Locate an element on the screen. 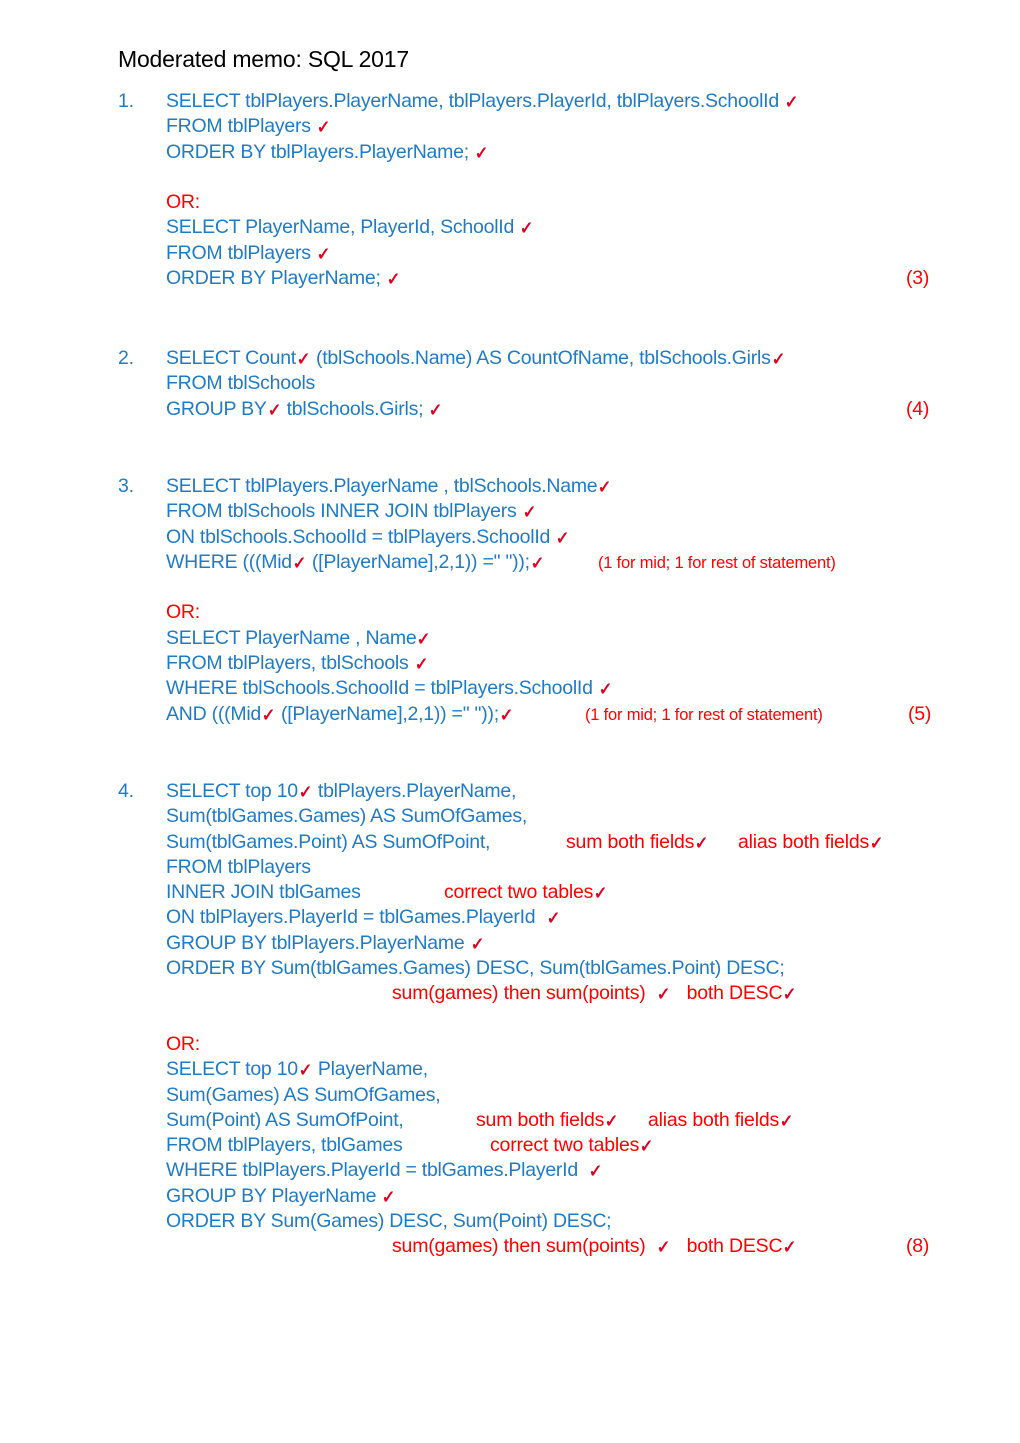 The width and height of the screenshot is (1020, 1443). sql-line-row: INNER JOIN tblGames correct two tables✓ is located at coordinates (510, 893).